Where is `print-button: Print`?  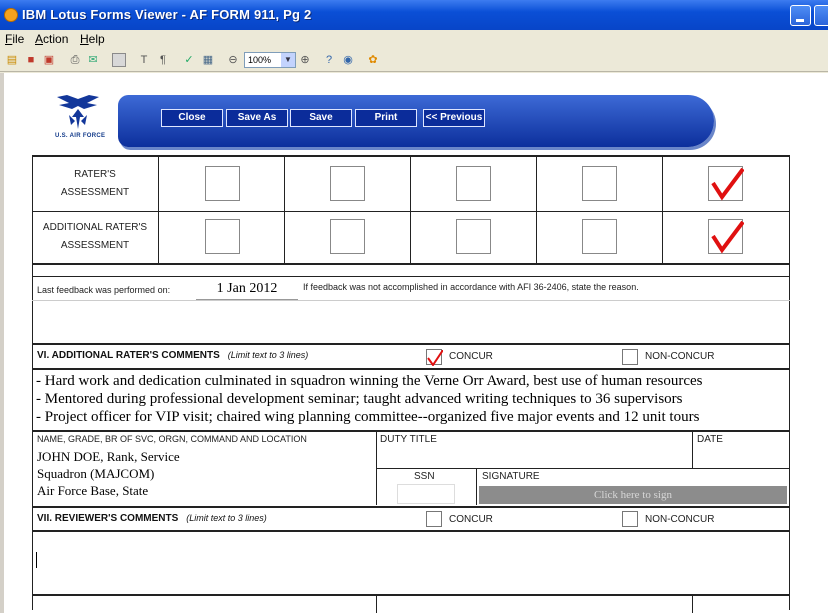
print-button: Print is located at coordinates (386, 118).